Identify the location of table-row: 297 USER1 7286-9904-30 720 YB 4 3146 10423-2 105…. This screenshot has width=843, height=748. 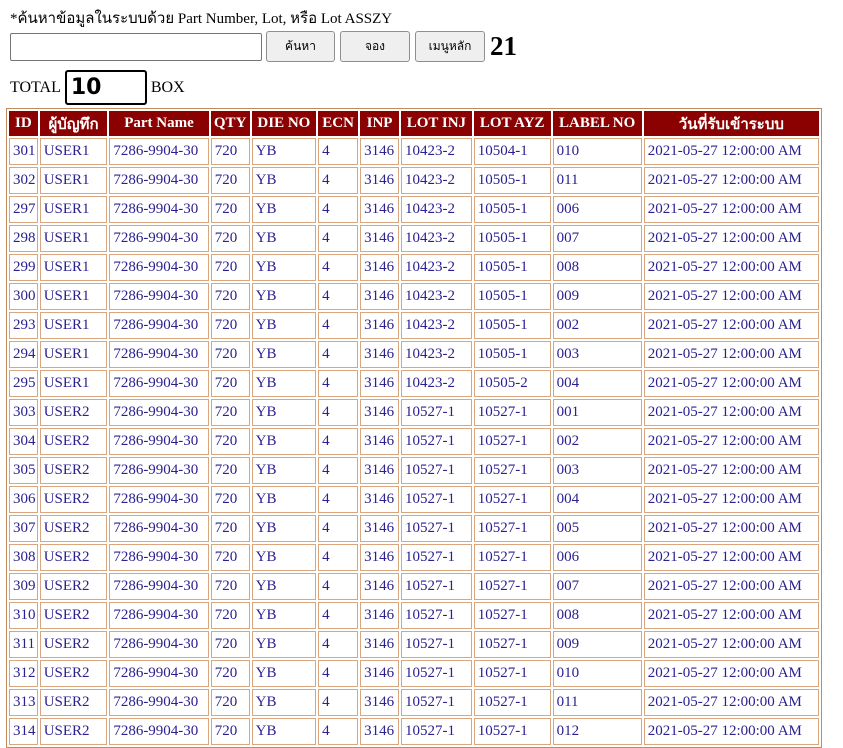
(414, 209).